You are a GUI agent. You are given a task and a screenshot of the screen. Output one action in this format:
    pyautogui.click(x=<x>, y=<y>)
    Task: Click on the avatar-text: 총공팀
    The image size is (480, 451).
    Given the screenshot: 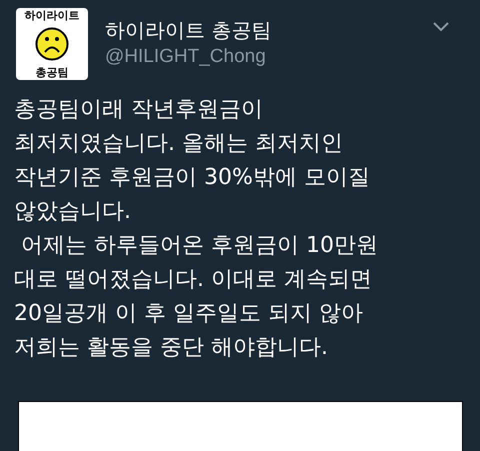 What is the action you would take?
    pyautogui.click(x=52, y=72)
    